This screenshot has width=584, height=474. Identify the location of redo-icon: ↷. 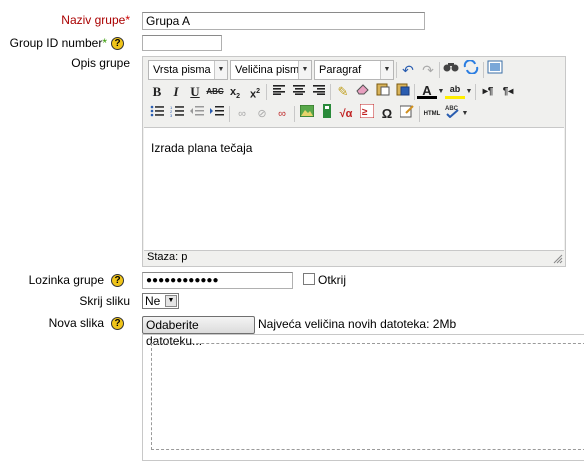
(428, 70).